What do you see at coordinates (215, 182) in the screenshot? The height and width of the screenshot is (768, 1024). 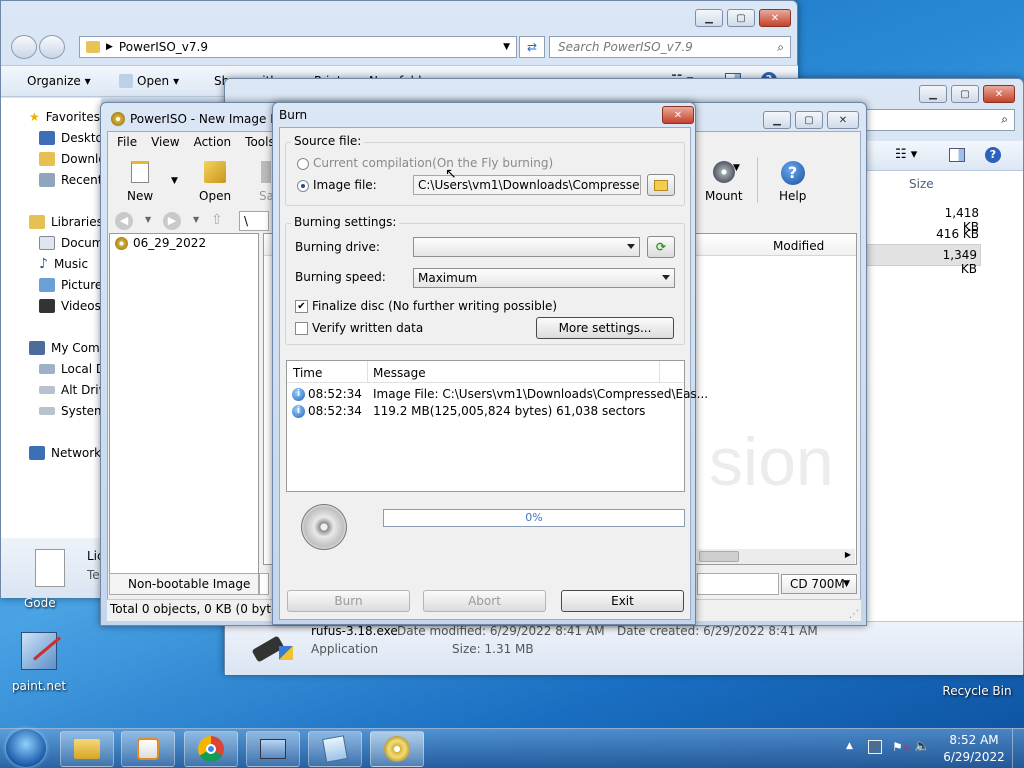 I see `open-button: Open` at bounding box center [215, 182].